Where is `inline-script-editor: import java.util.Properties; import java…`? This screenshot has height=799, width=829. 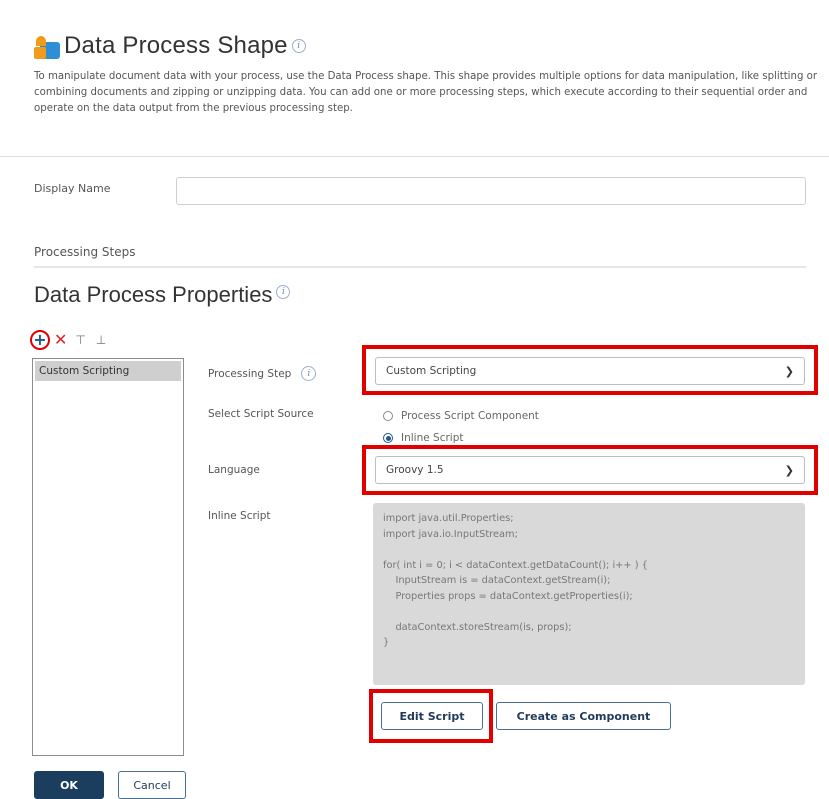
inline-script-editor: import java.util.Properties; import java… is located at coordinates (589, 594).